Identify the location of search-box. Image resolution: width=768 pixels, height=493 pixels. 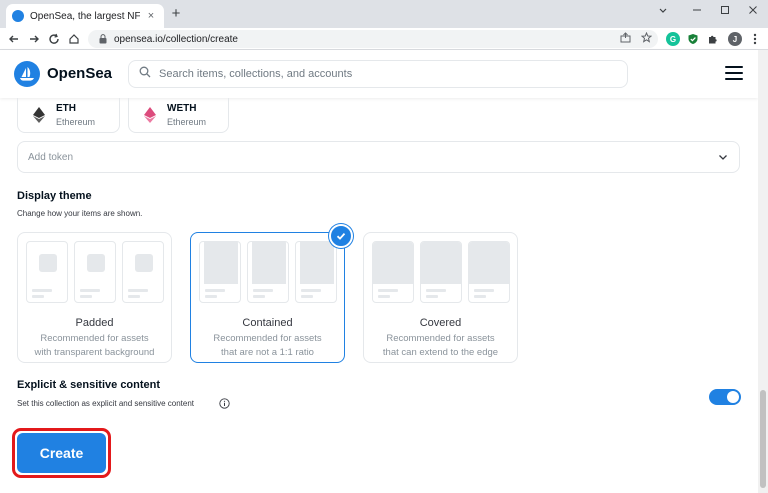
(378, 74).